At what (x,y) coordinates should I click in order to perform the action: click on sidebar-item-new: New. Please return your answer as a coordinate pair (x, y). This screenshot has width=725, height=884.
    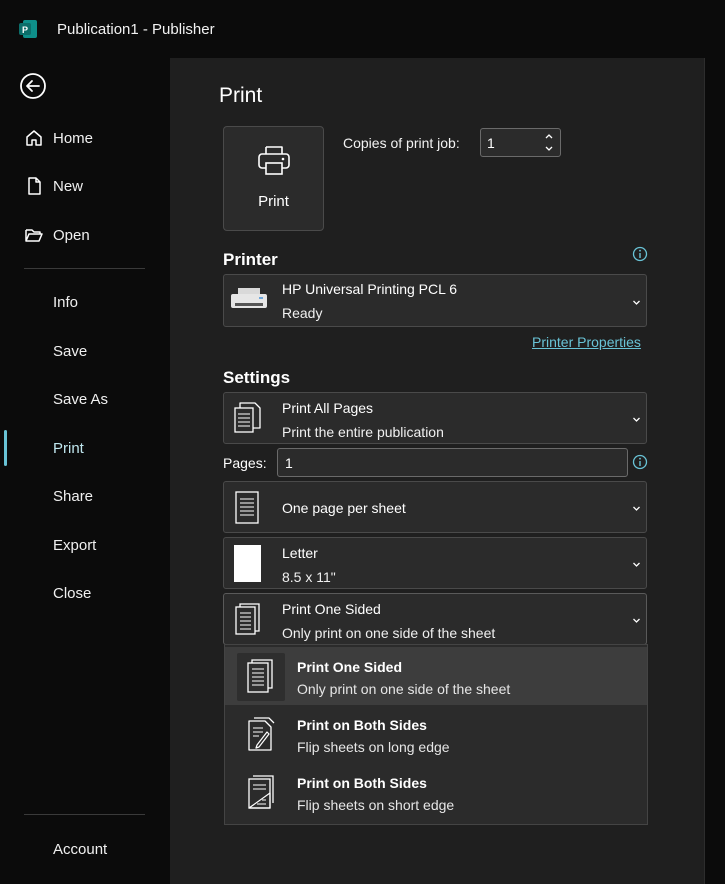
    Looking at the image, I should click on (85, 186).